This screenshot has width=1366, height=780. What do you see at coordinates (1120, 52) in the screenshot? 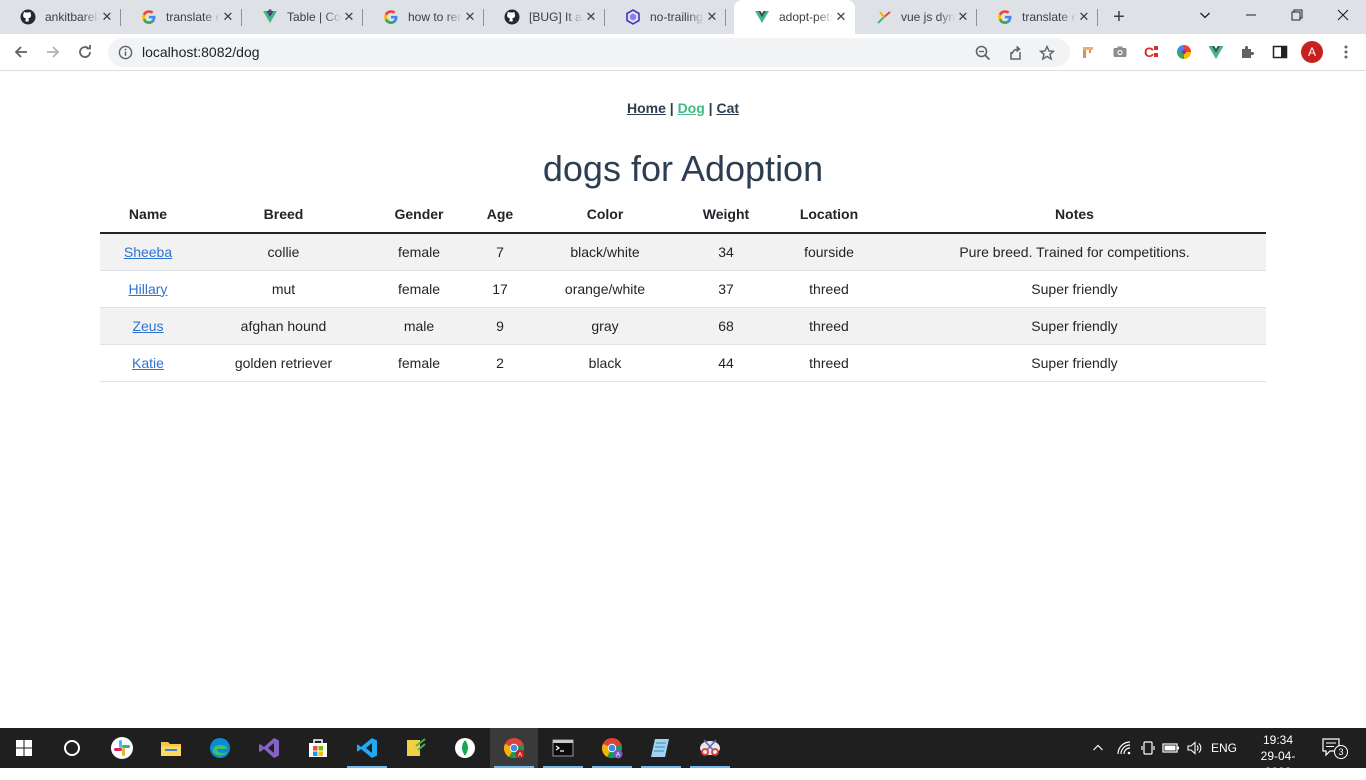
I see `camera-icon` at bounding box center [1120, 52].